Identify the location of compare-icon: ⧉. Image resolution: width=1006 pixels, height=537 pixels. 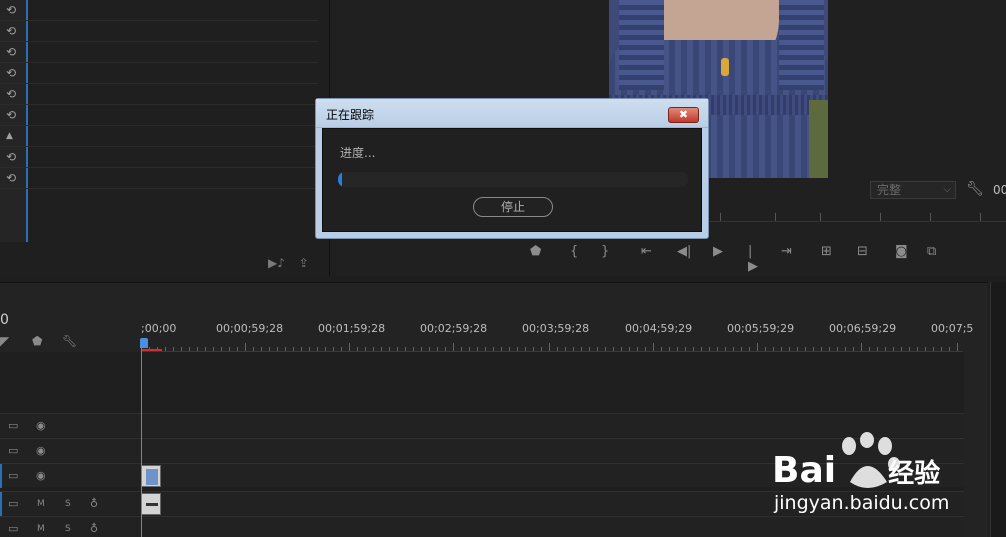
(931, 251).